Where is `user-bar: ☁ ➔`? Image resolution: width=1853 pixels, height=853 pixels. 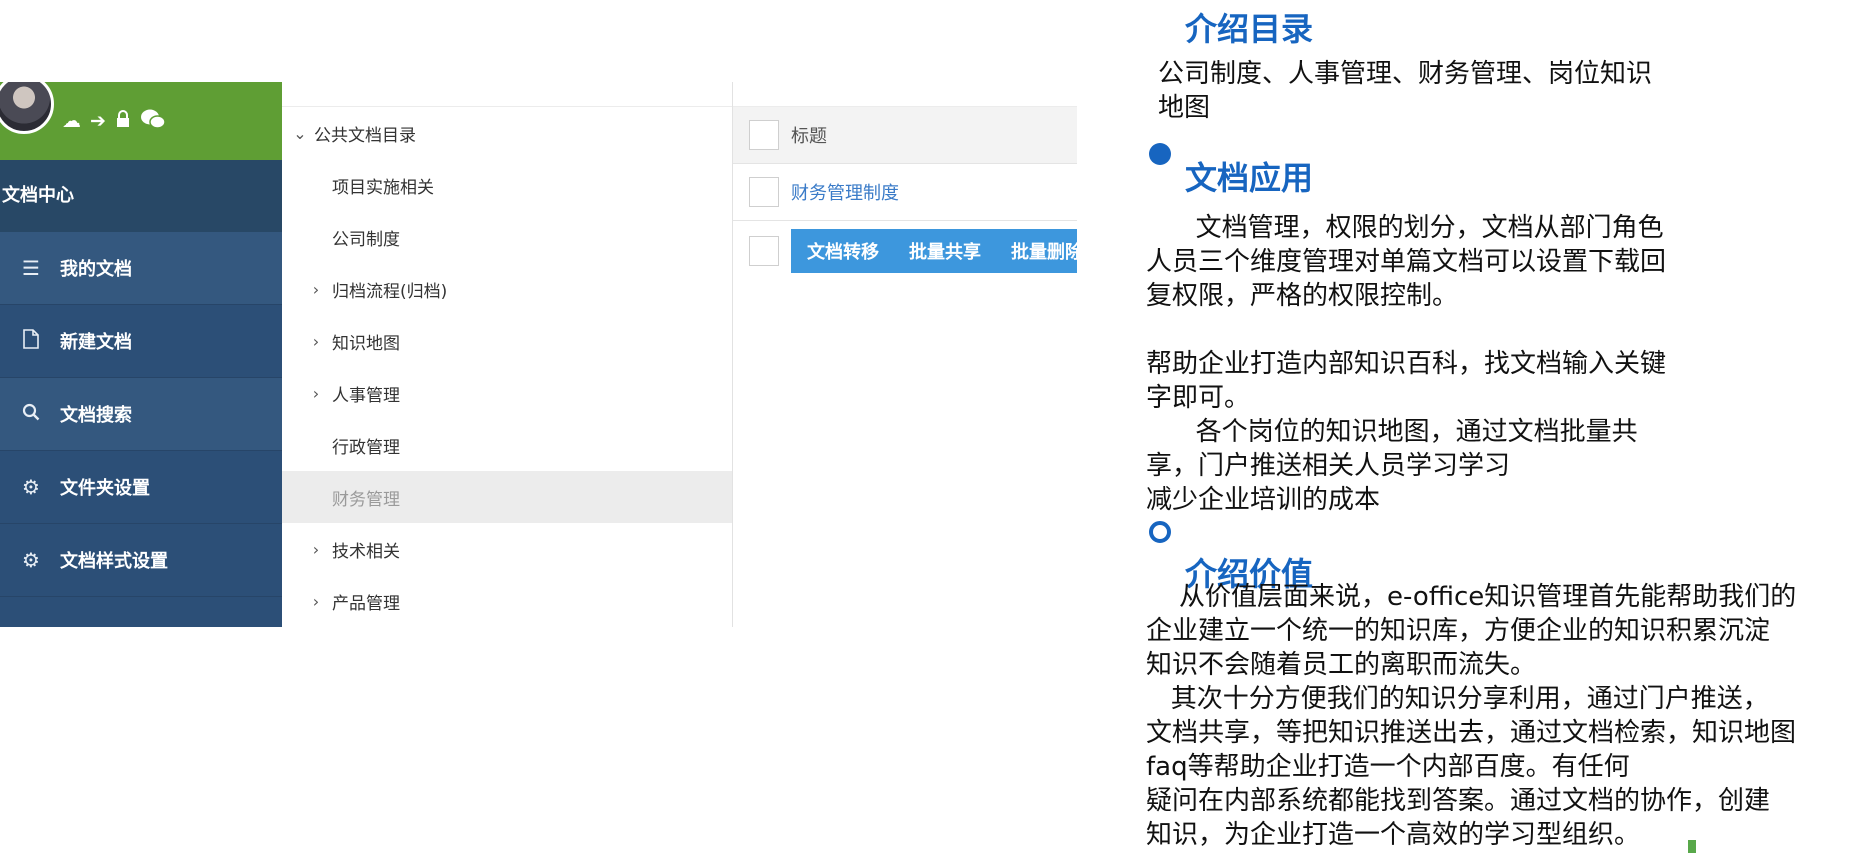
user-bar: ☁ ➔ is located at coordinates (141, 121).